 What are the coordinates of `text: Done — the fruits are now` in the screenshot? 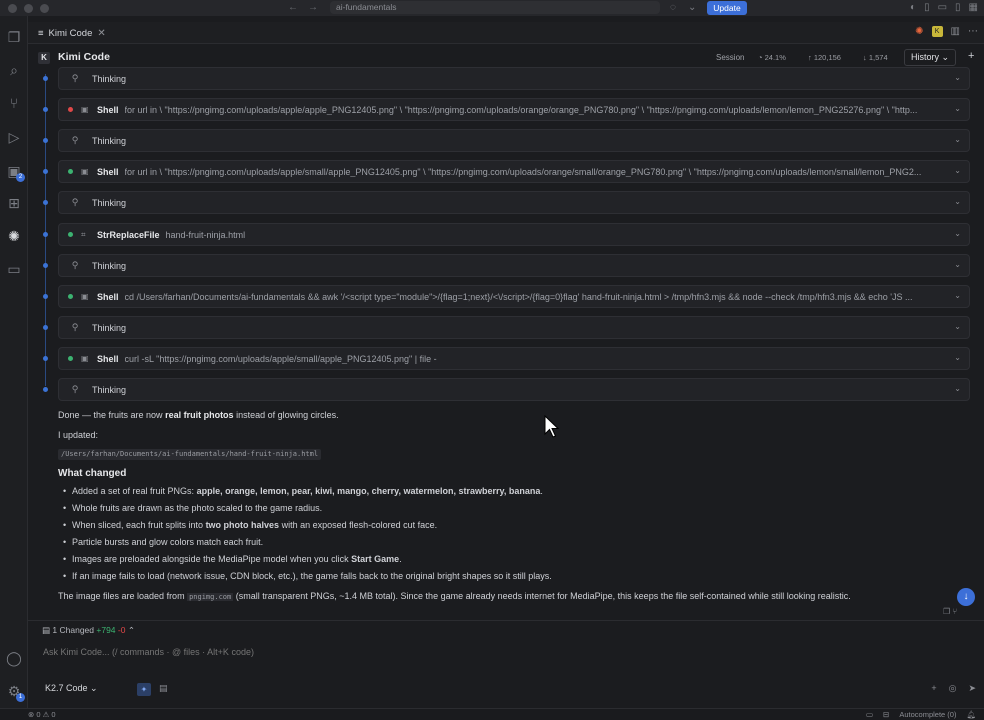 It's located at (112, 415).